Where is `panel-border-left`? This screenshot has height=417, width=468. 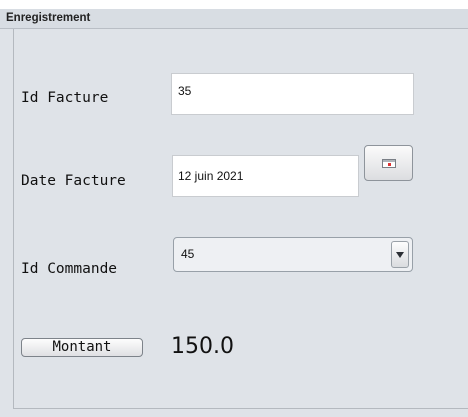 panel-border-left is located at coordinates (13, 219).